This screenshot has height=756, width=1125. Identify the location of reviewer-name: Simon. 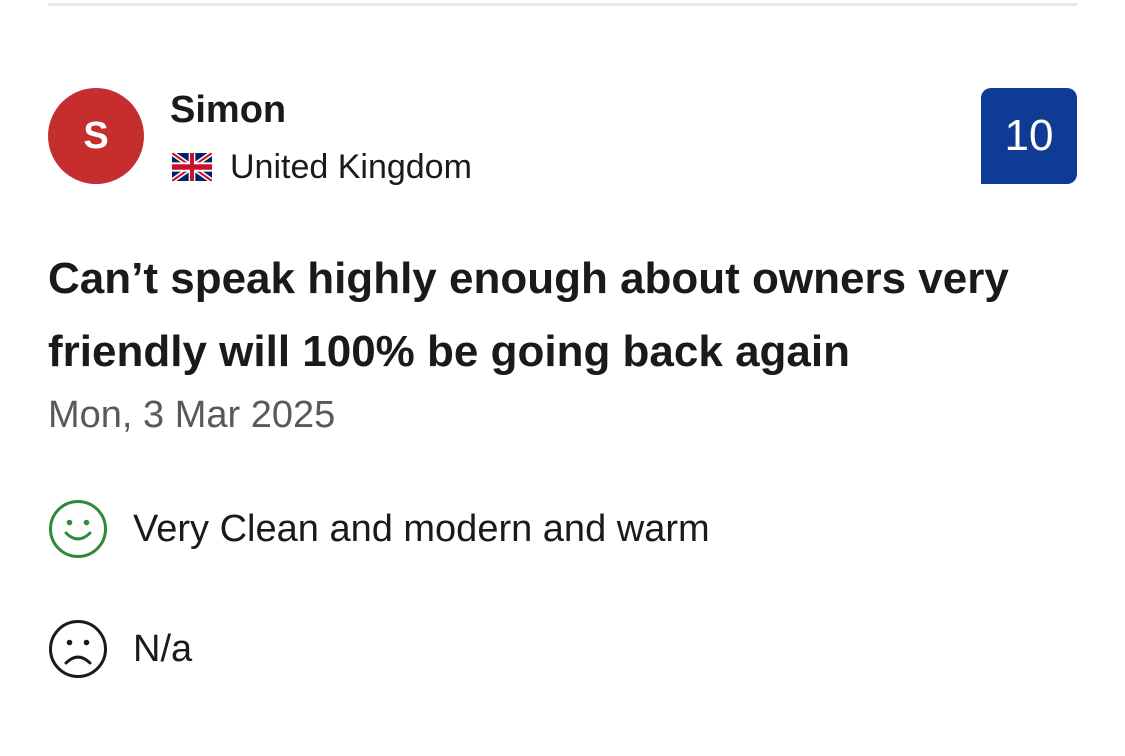
(228, 110).